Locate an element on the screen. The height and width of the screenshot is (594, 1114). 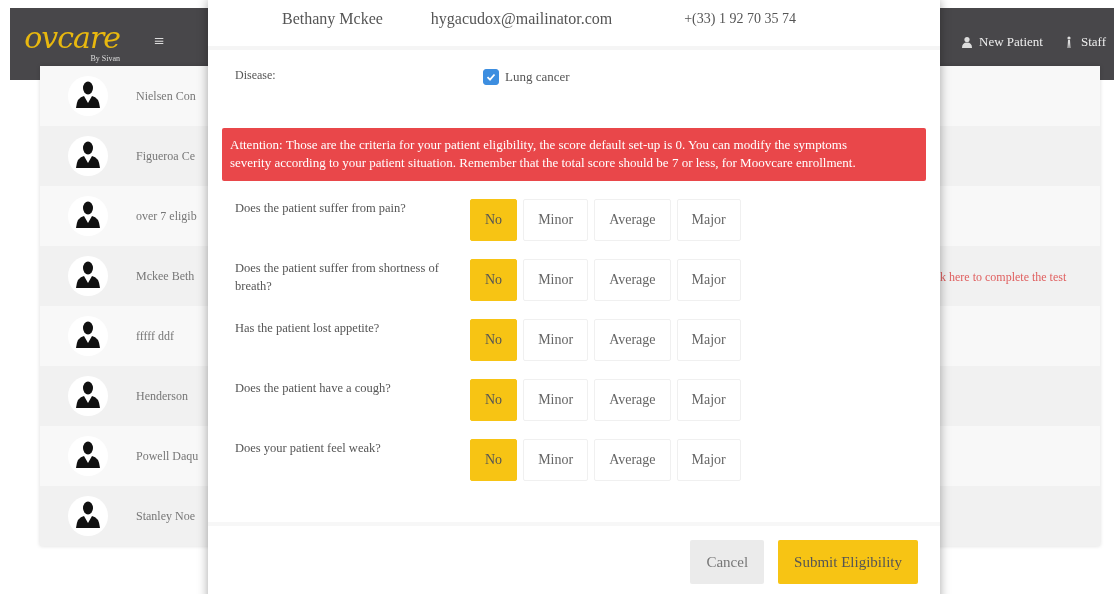
patient-name: Figueroa Ce is located at coordinates (172, 156).